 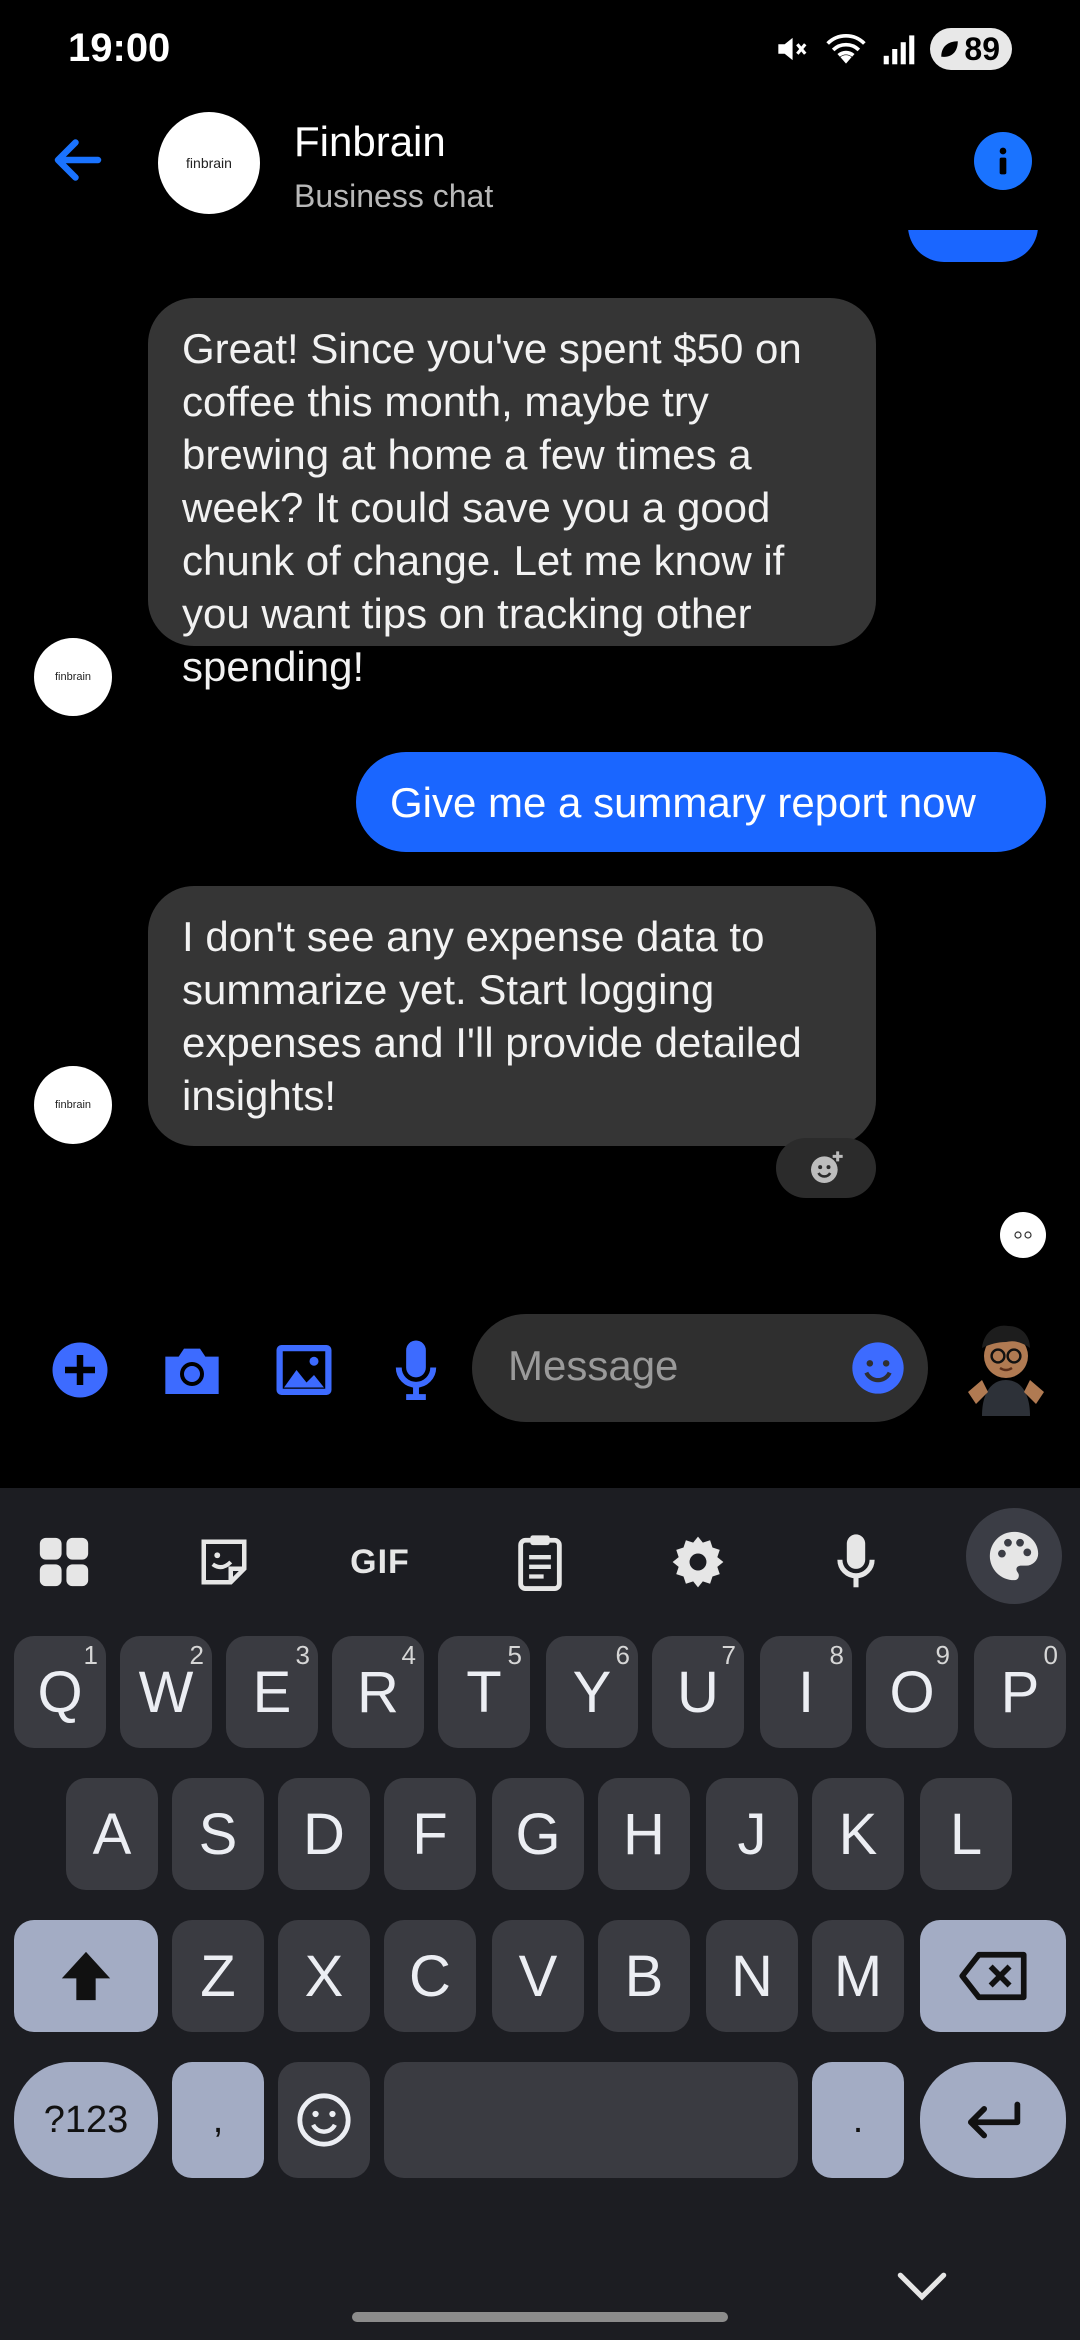 I want to click on theme-button, so click(x=1014, y=1556).